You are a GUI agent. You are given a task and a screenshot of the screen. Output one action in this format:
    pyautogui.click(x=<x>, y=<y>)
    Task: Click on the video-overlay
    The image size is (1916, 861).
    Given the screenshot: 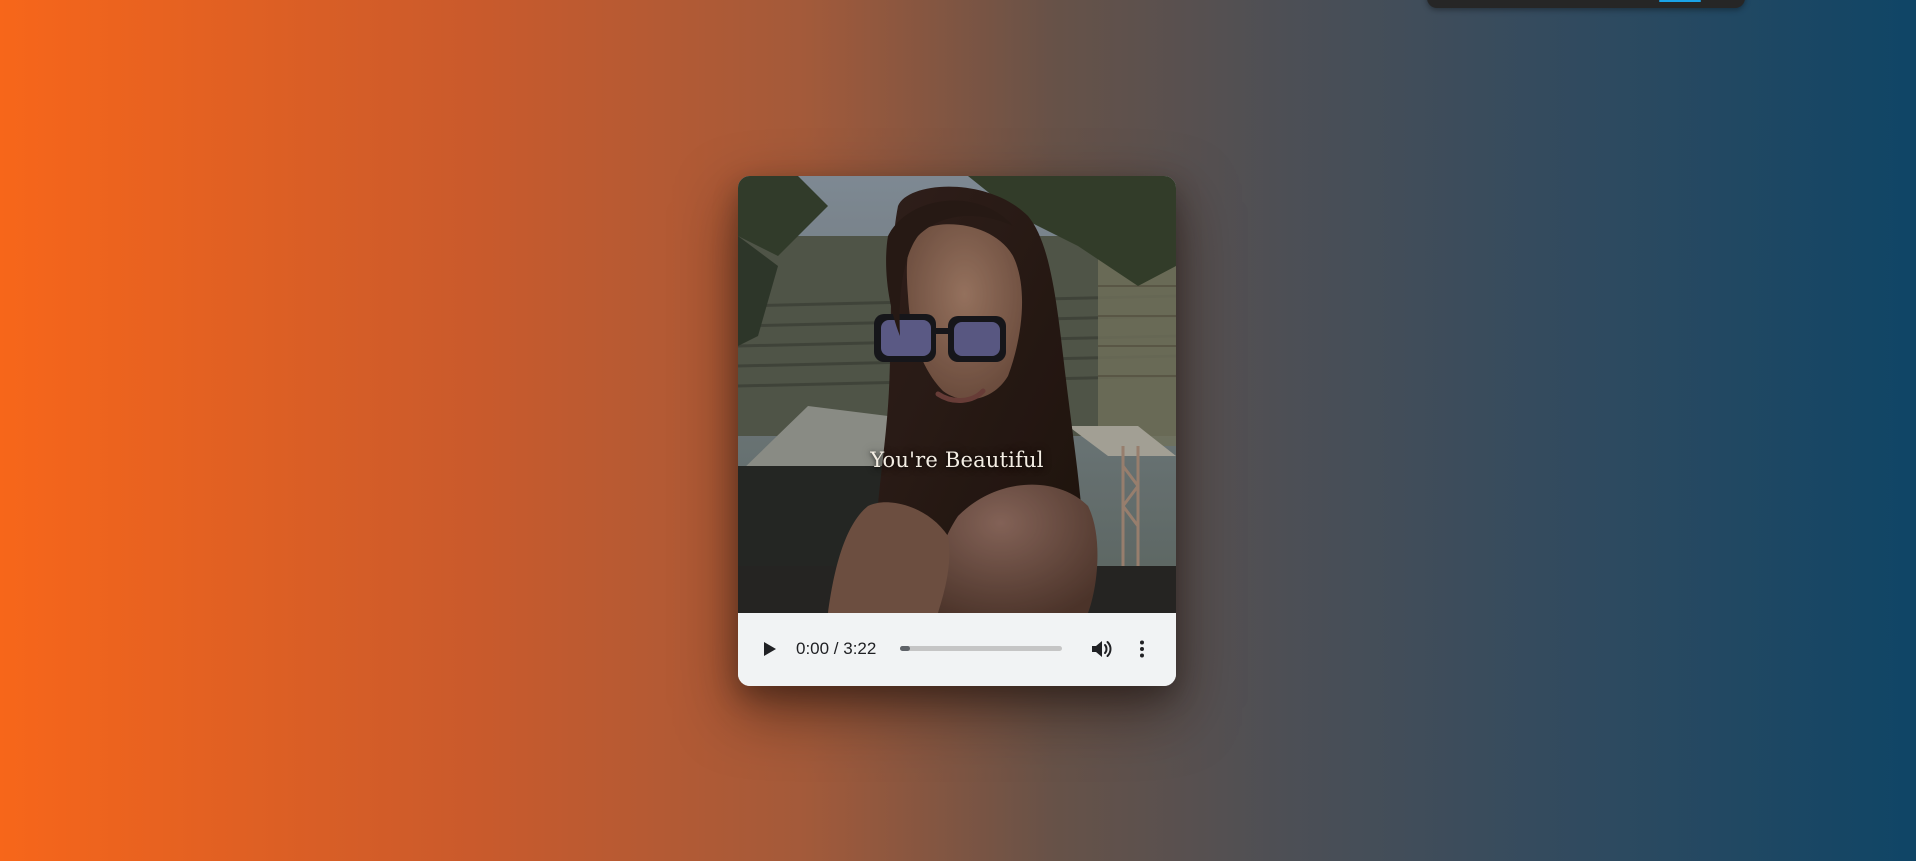 What is the action you would take?
    pyautogui.click(x=957, y=394)
    